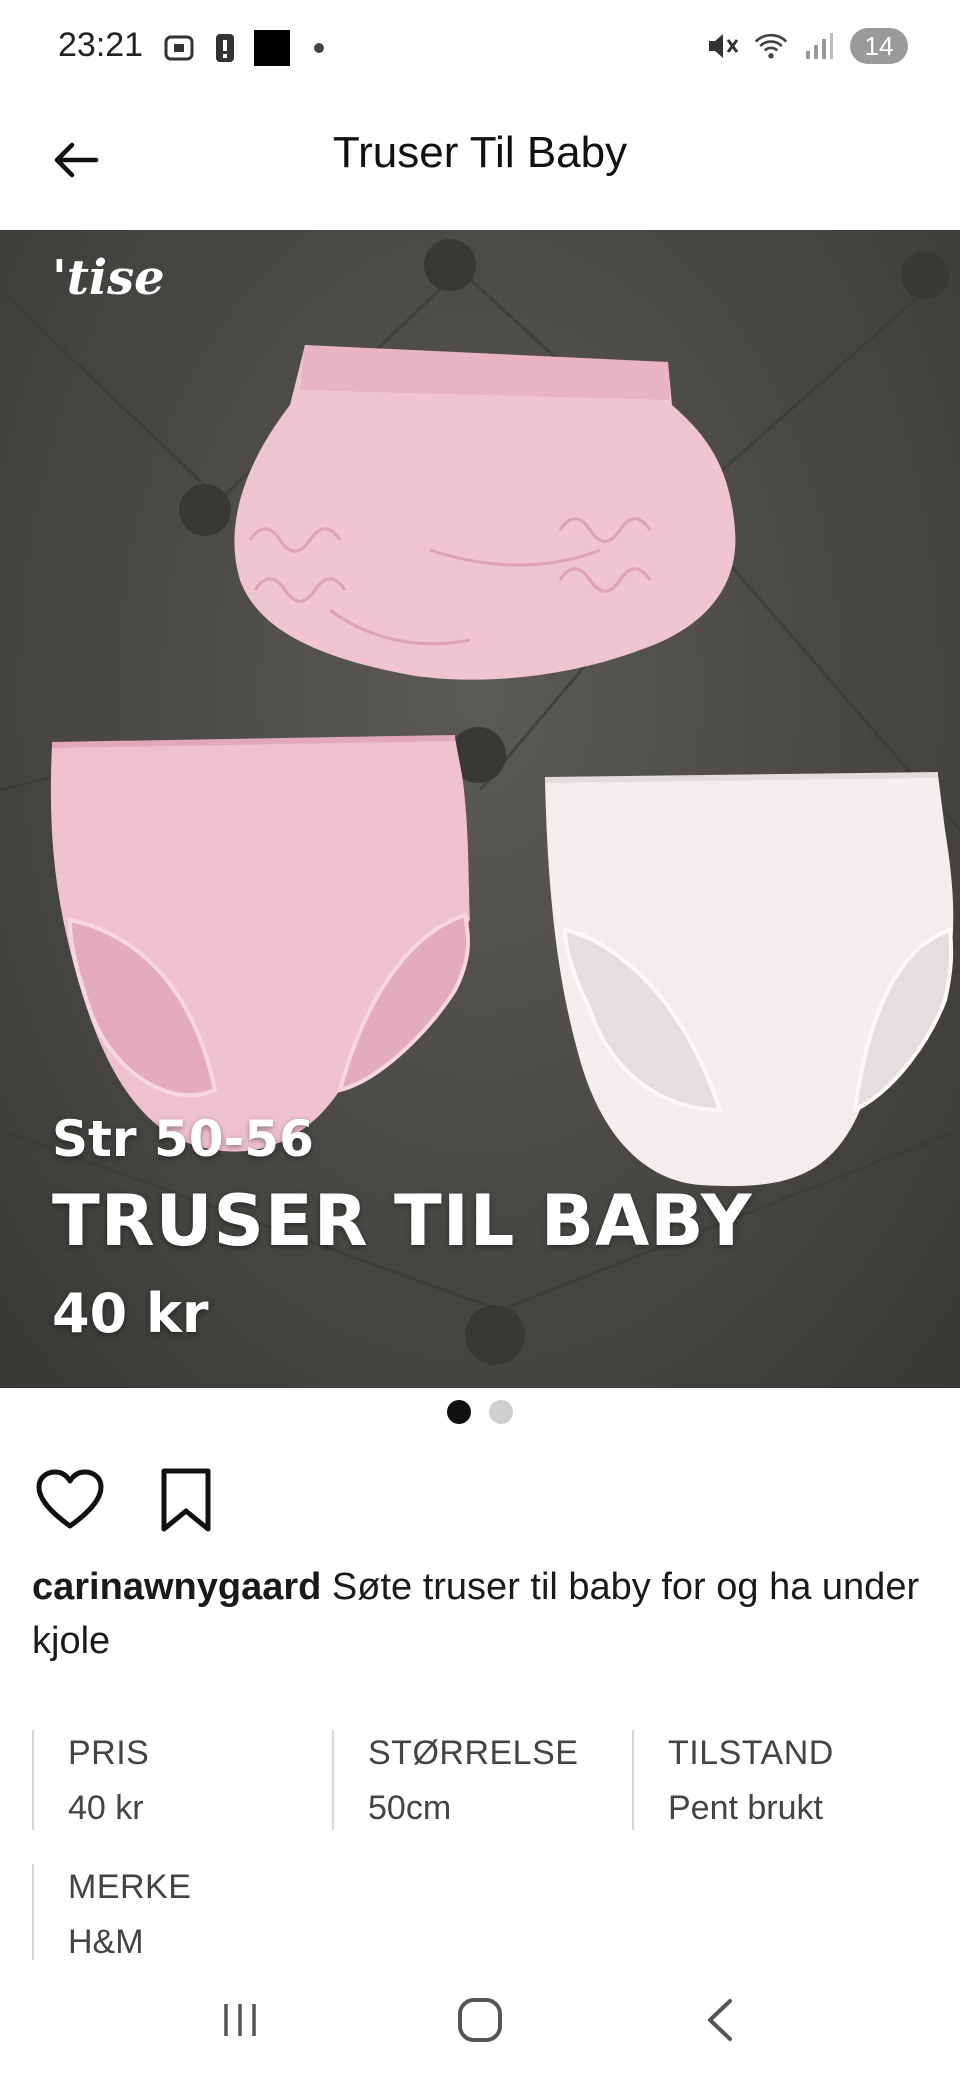 Image resolution: width=960 pixels, height=2080 pixels. I want to click on bookmark-icon, so click(186, 1500).